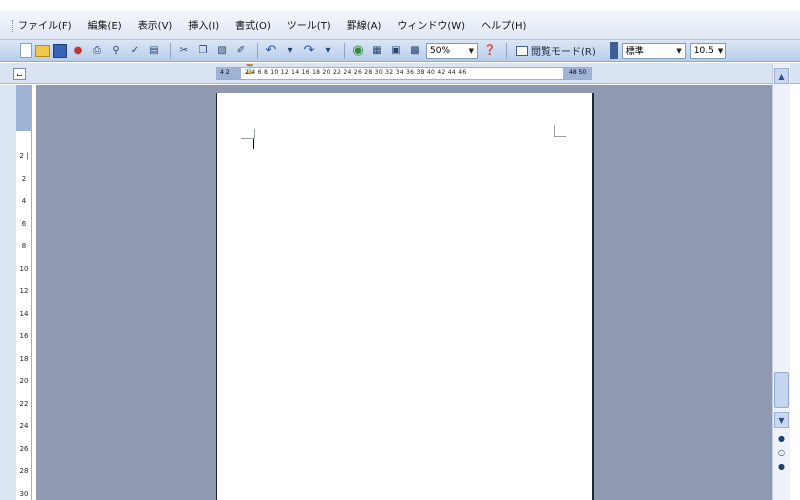 Image resolution: width=800 pixels, height=500 pixels. What do you see at coordinates (781, 76) in the screenshot?
I see `scroll-up-button: ▲` at bounding box center [781, 76].